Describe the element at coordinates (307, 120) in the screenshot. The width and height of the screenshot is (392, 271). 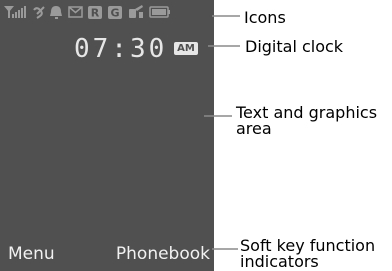
I see `area-callout-label: Text and graphics area` at that location.